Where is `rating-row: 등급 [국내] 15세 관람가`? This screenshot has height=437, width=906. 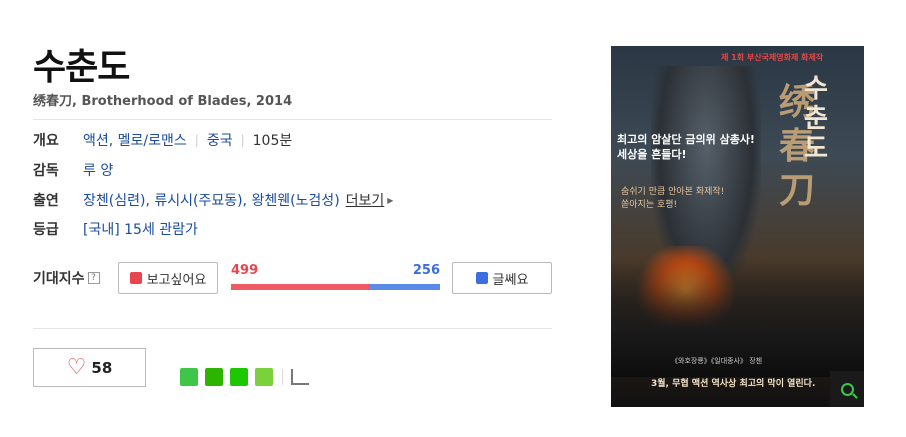
rating-row: 등급 [국내] 15세 관람가 is located at coordinates (115, 229).